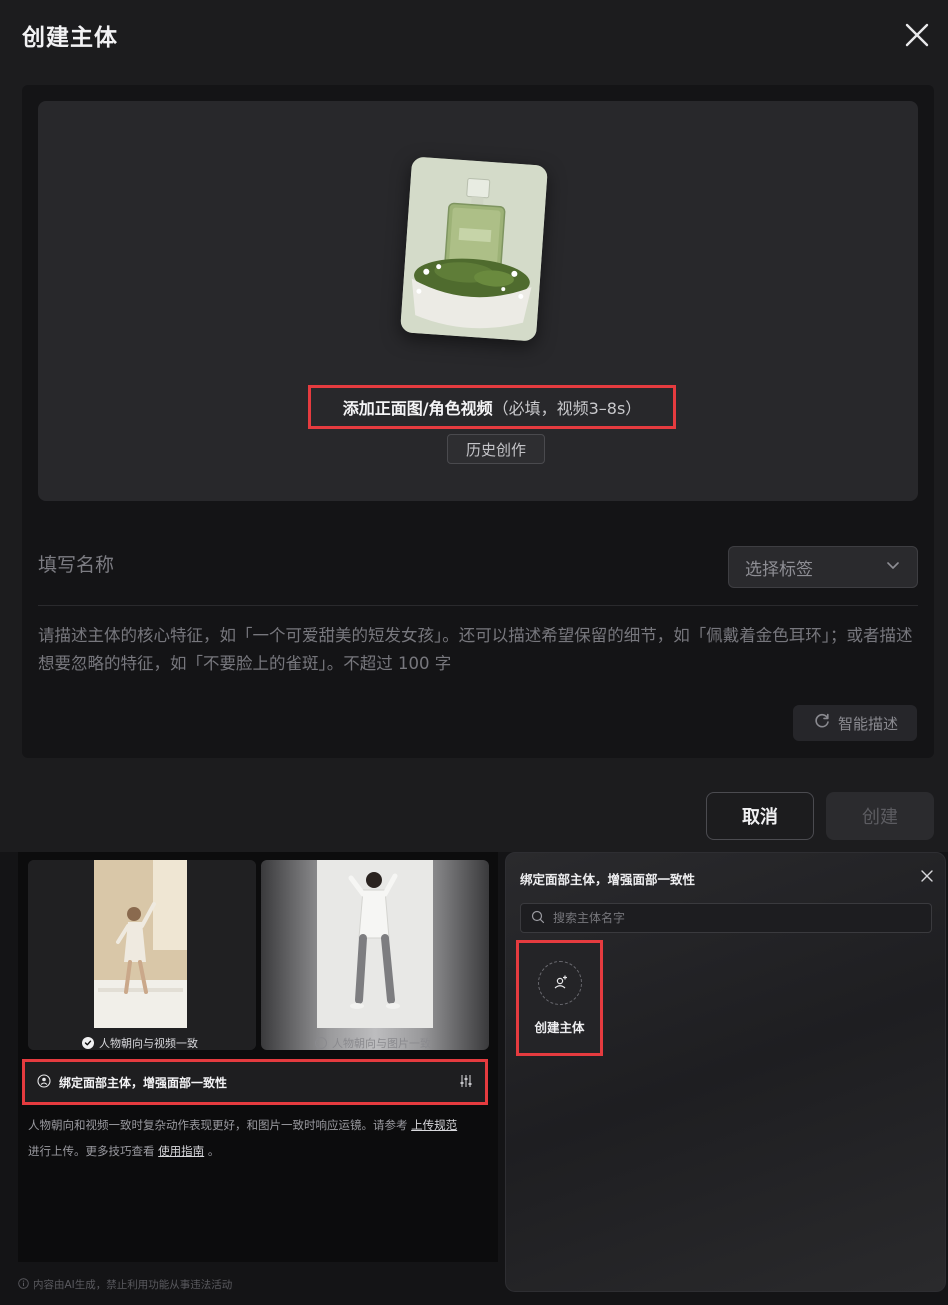 The height and width of the screenshot is (1305, 948). What do you see at coordinates (559, 1027) in the screenshot?
I see `create-subject-label: 创建主体` at bounding box center [559, 1027].